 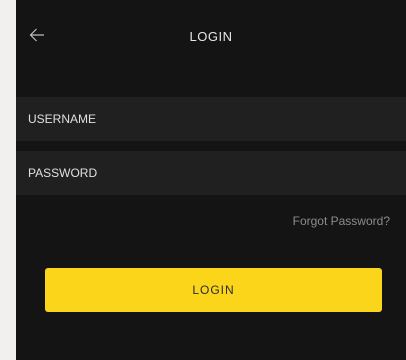 I want to click on login-button-label: LOGIN, so click(x=213, y=290).